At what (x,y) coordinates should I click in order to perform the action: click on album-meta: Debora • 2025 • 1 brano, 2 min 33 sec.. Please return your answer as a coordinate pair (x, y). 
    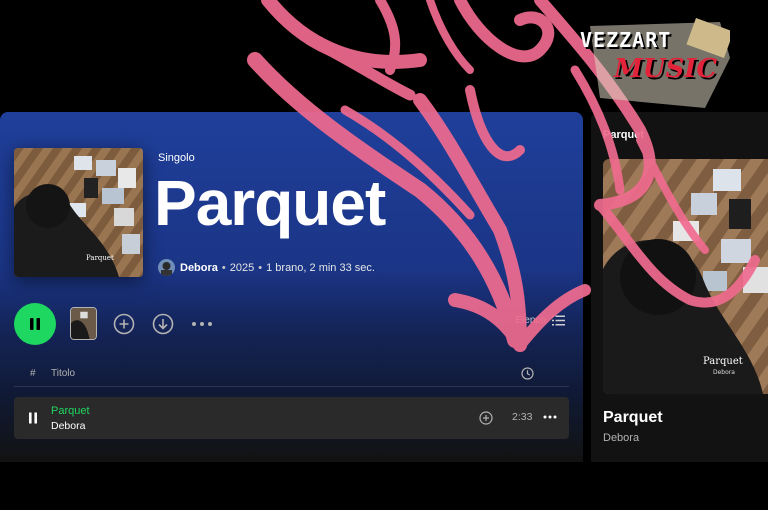
    Looking at the image, I should click on (266, 267).